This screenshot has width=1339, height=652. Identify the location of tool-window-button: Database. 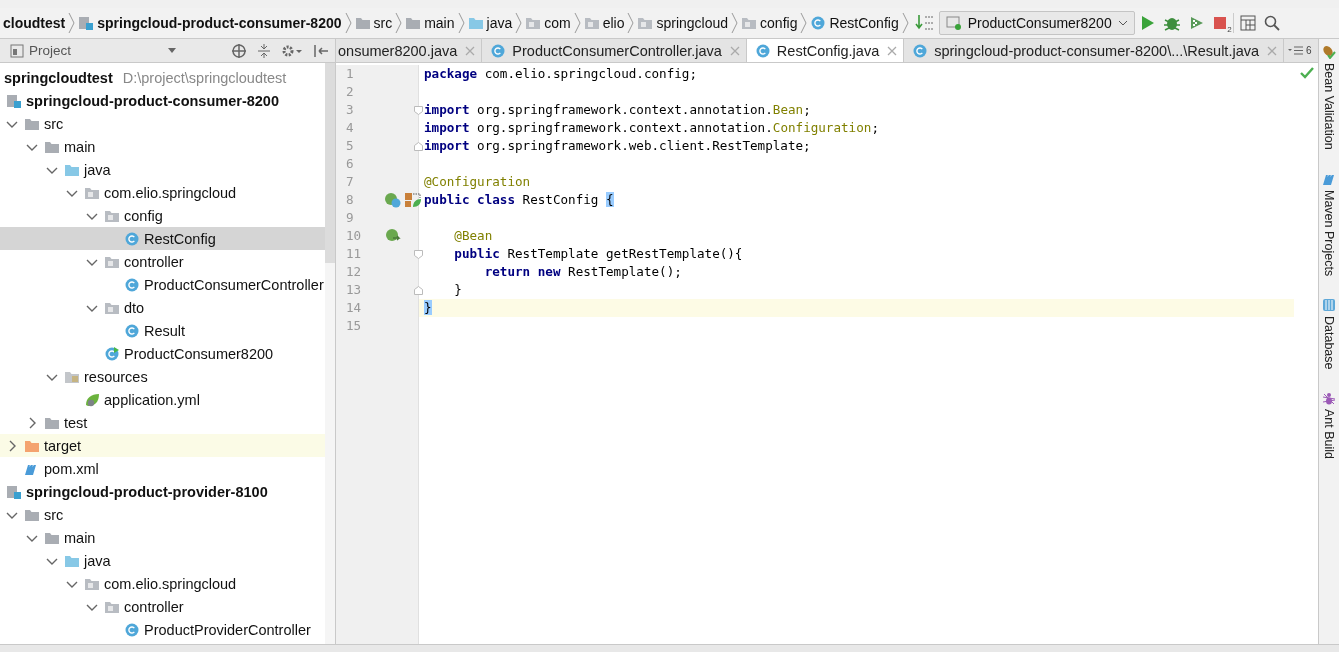
(1329, 333).